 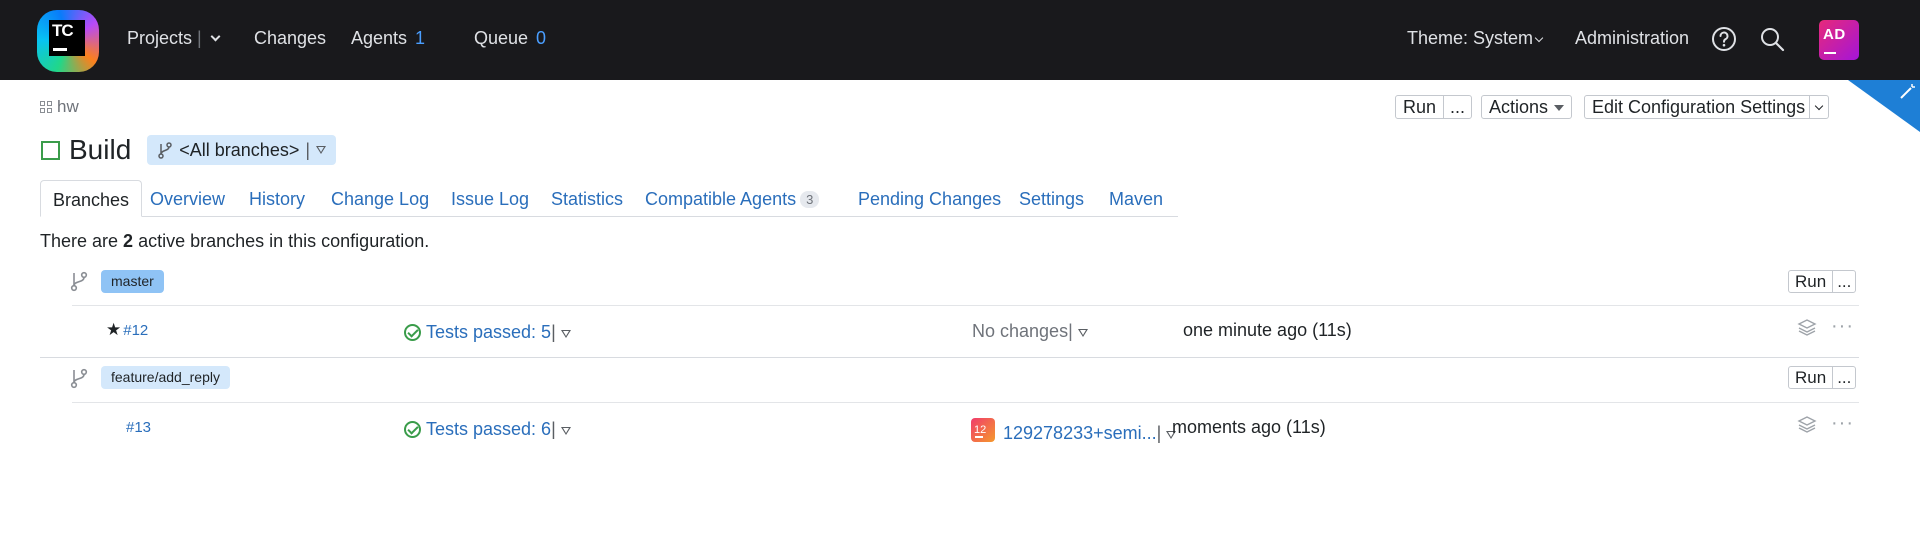 I want to click on branch-selector: <All branches> |, so click(x=242, y=150).